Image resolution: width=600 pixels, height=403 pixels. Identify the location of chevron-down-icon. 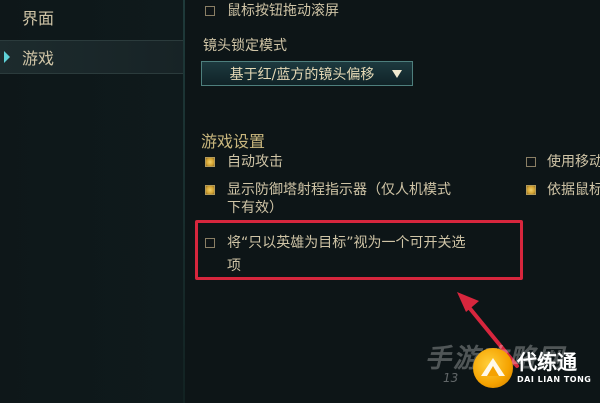
(397, 74).